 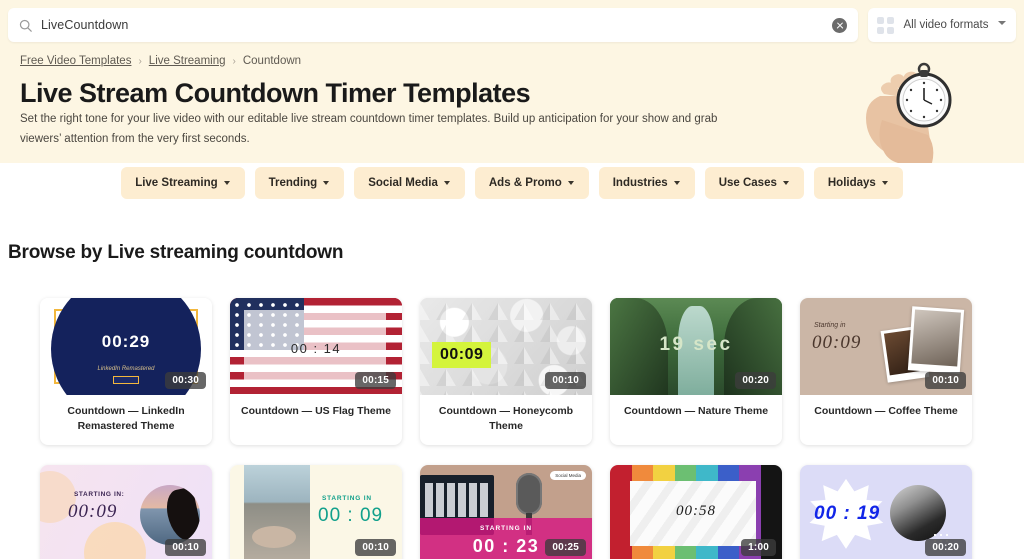 I want to click on filter-chip-label: Ads & Promo, so click(x=525, y=183).